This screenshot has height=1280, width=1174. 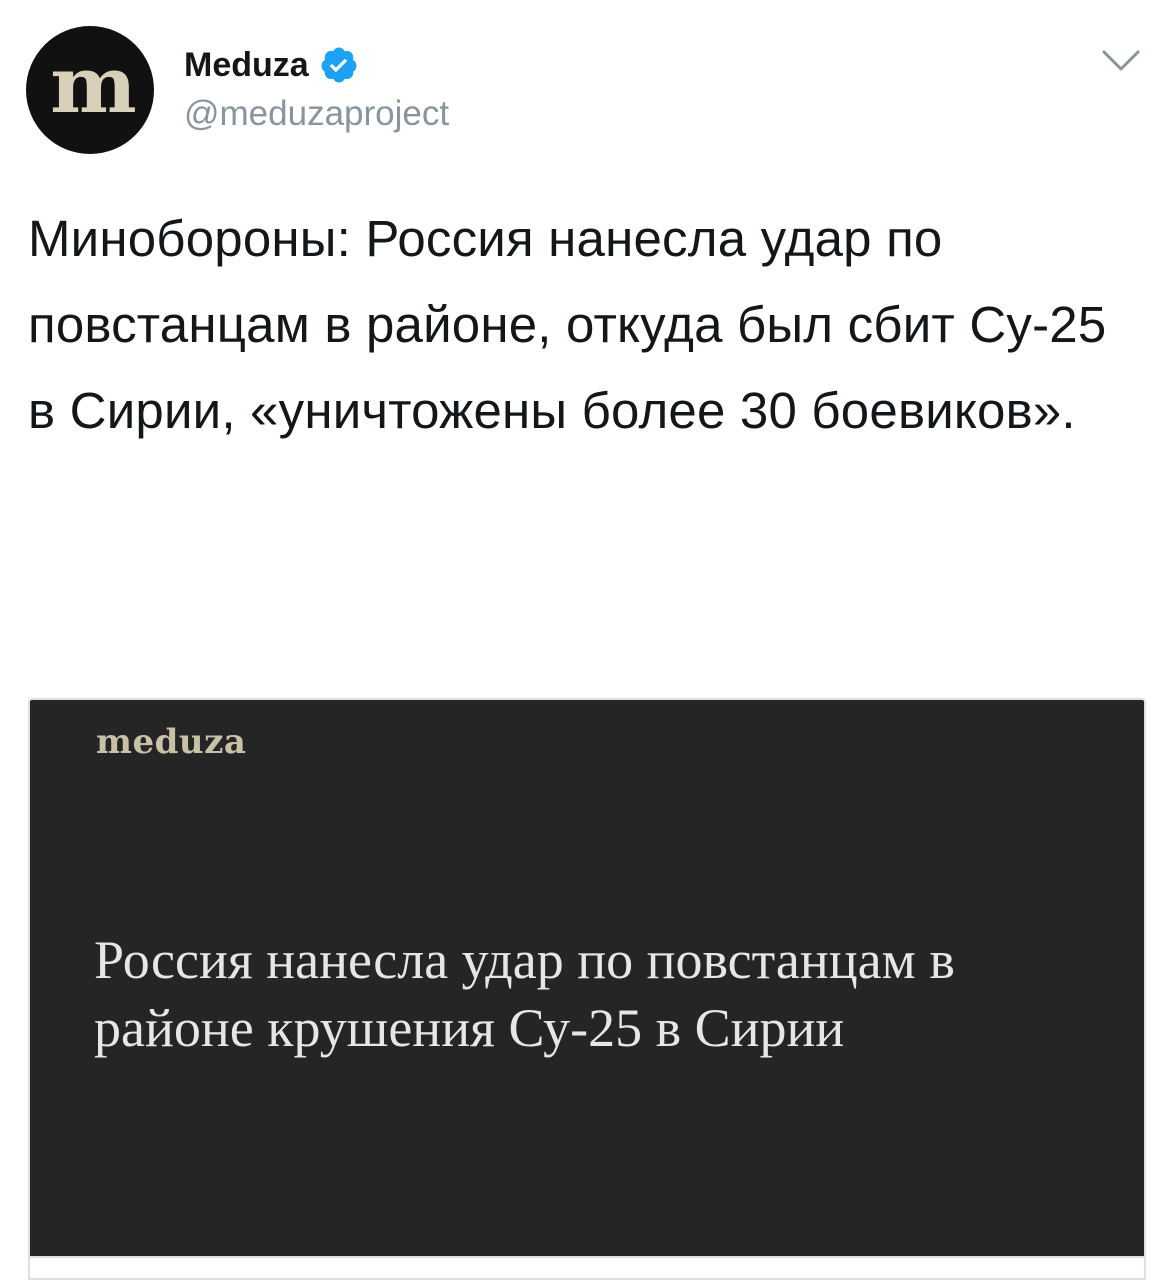 I want to click on author-name-row: Meduza, so click(x=271, y=65).